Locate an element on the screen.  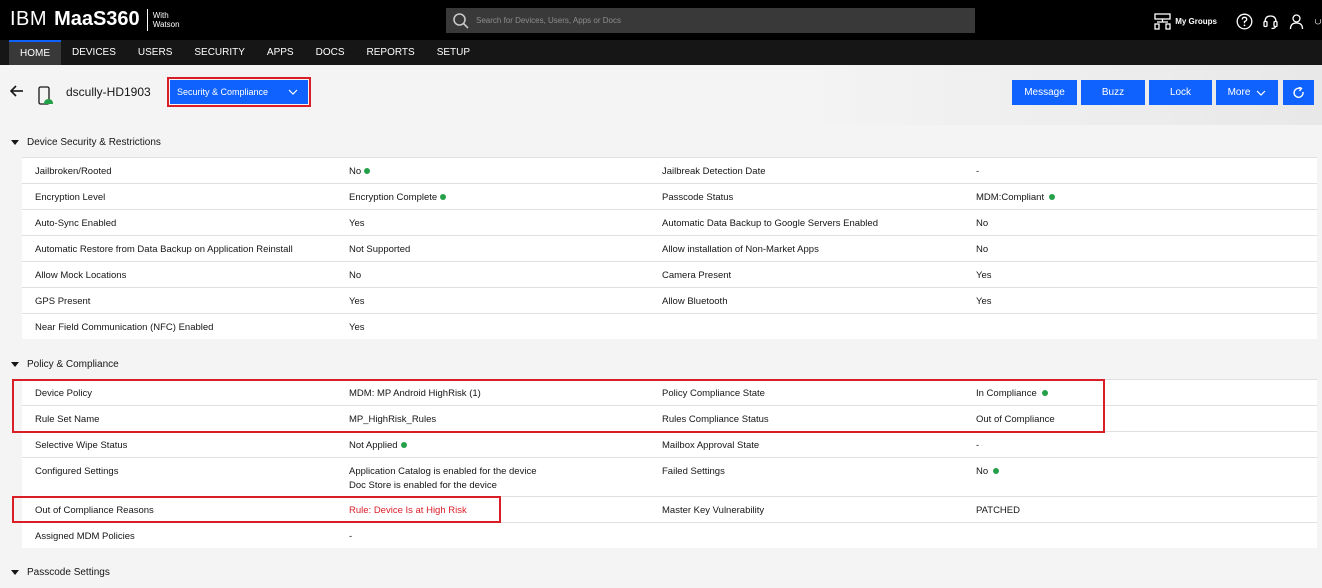
row-label: Selective Wipe Status is located at coordinates (81, 445).